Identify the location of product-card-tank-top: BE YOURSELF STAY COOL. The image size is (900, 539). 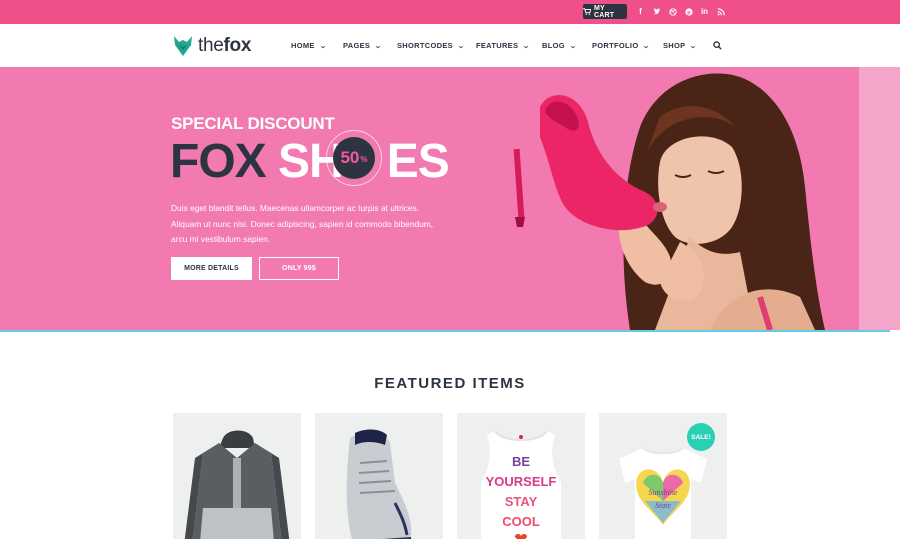
(521, 476).